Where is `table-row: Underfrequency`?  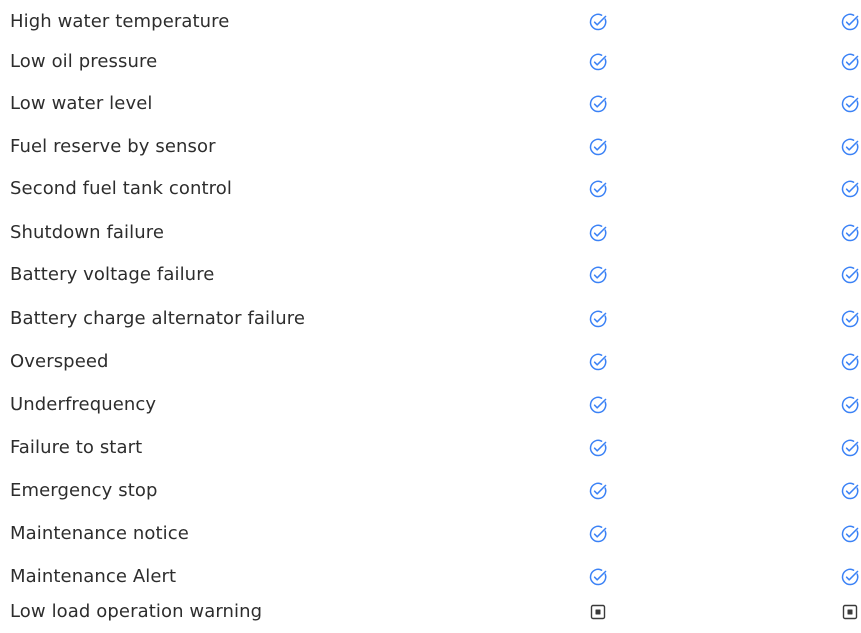 table-row: Underfrequency is located at coordinates (430, 404).